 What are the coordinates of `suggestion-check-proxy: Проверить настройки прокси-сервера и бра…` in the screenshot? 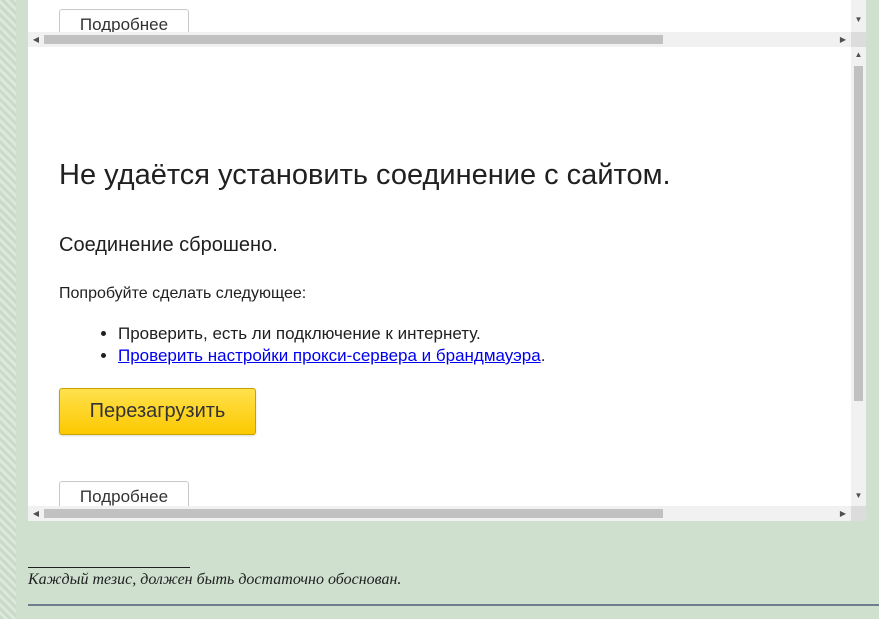 It's located at (331, 356).